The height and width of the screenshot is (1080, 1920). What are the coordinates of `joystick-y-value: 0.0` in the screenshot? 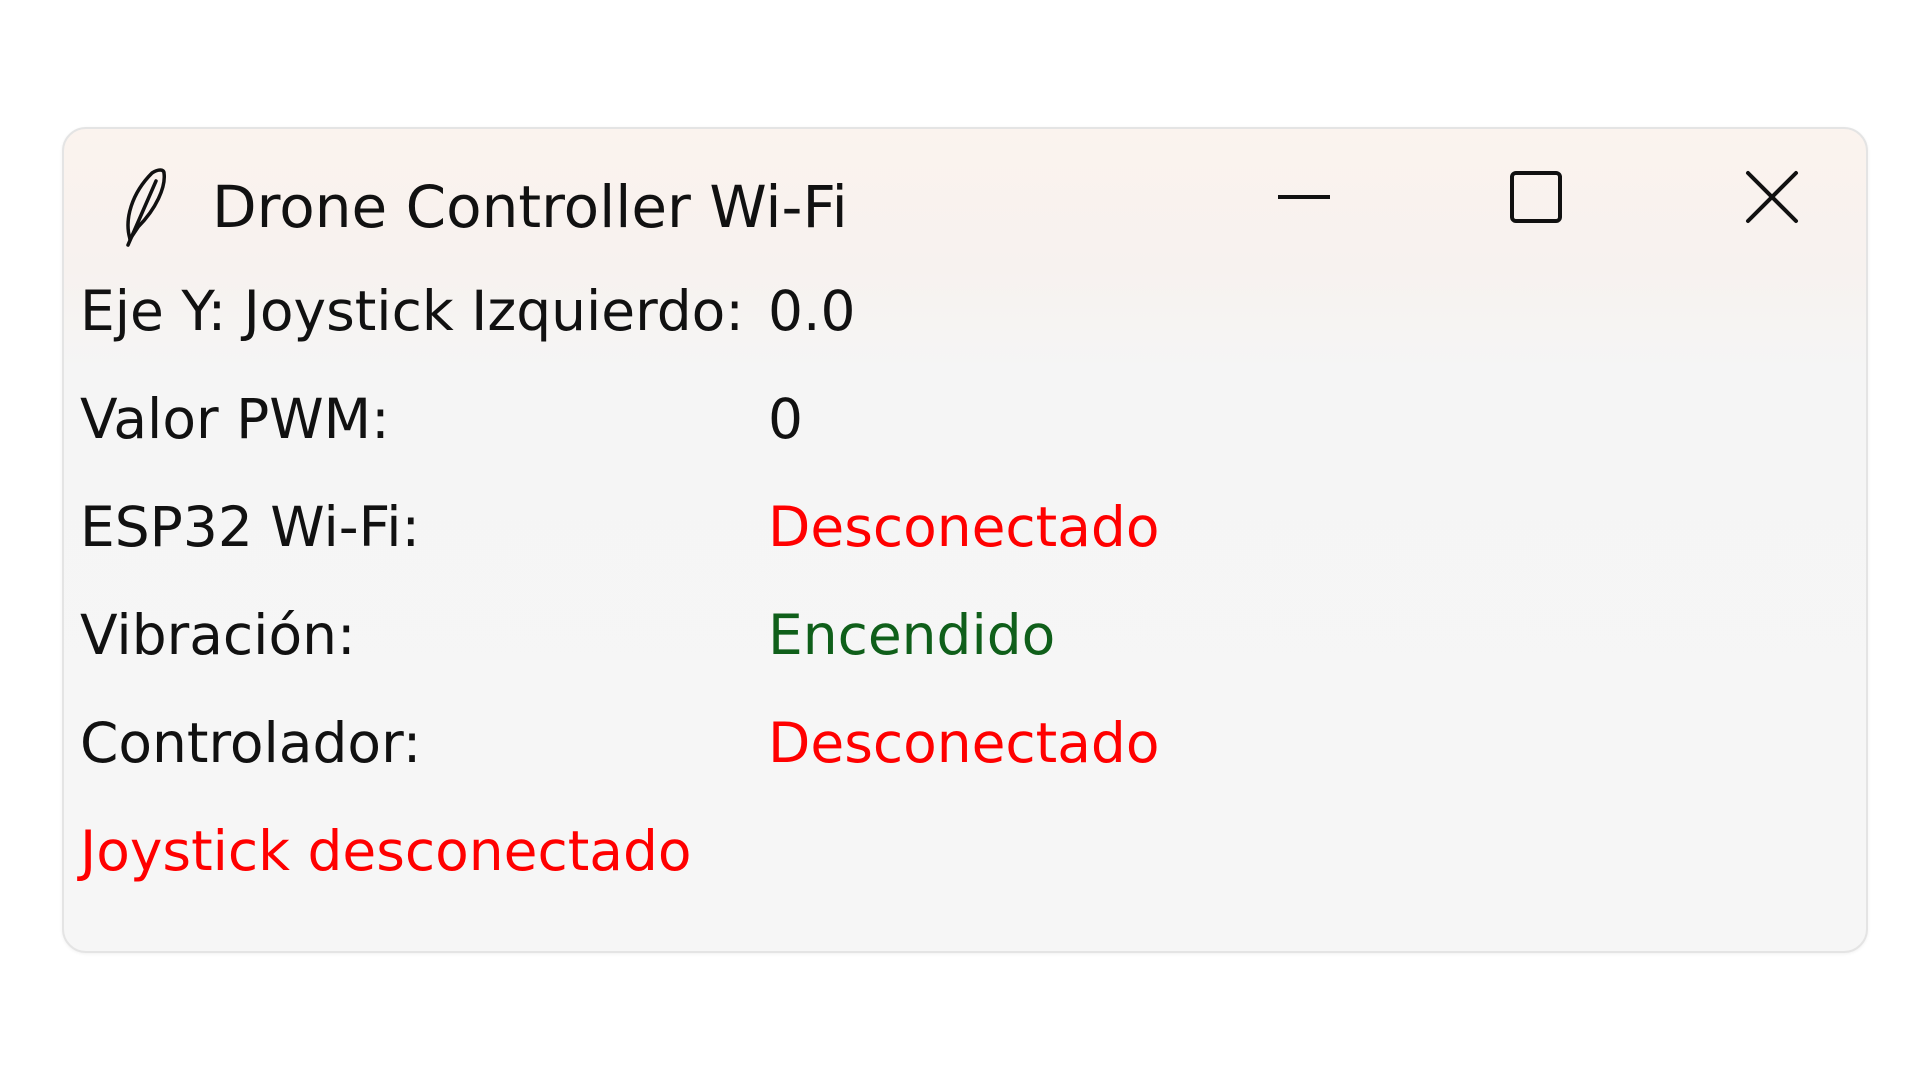 It's located at (812, 311).